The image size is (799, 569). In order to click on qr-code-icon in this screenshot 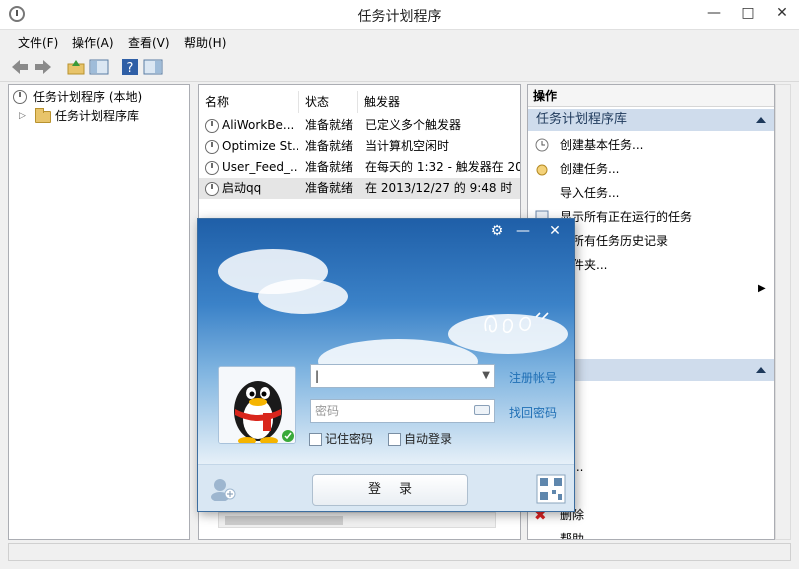, I will do `click(551, 489)`.